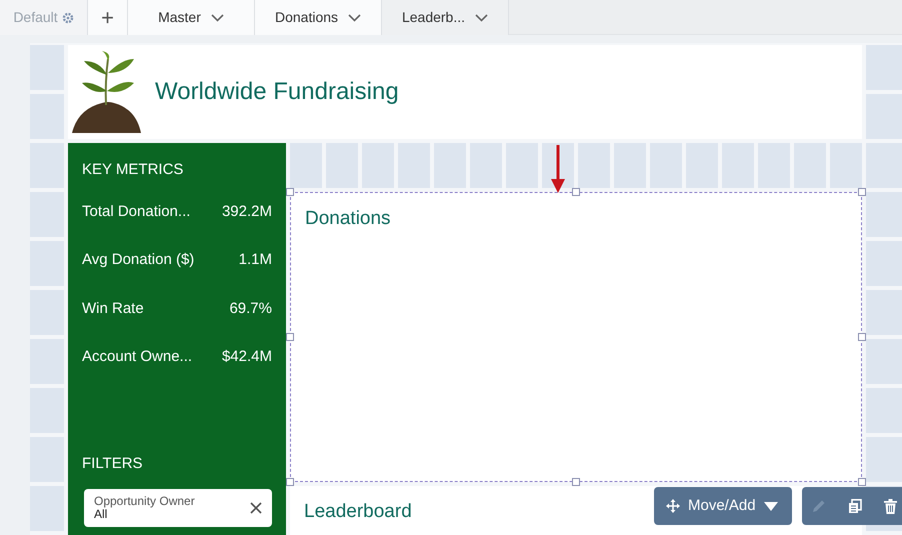 The width and height of the screenshot is (902, 535). Describe the element at coordinates (247, 357) in the screenshot. I see `metric-value: $42.4M` at that location.